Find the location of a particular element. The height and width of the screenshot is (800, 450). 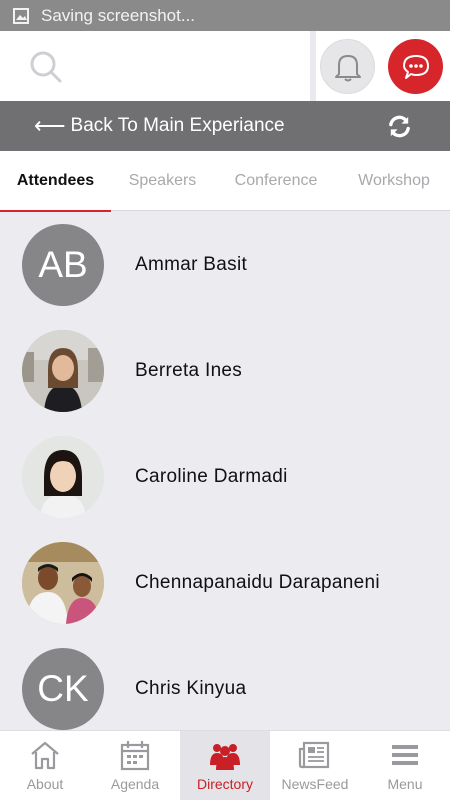

nav-newsfeed: NewsFeed is located at coordinates (315, 765).